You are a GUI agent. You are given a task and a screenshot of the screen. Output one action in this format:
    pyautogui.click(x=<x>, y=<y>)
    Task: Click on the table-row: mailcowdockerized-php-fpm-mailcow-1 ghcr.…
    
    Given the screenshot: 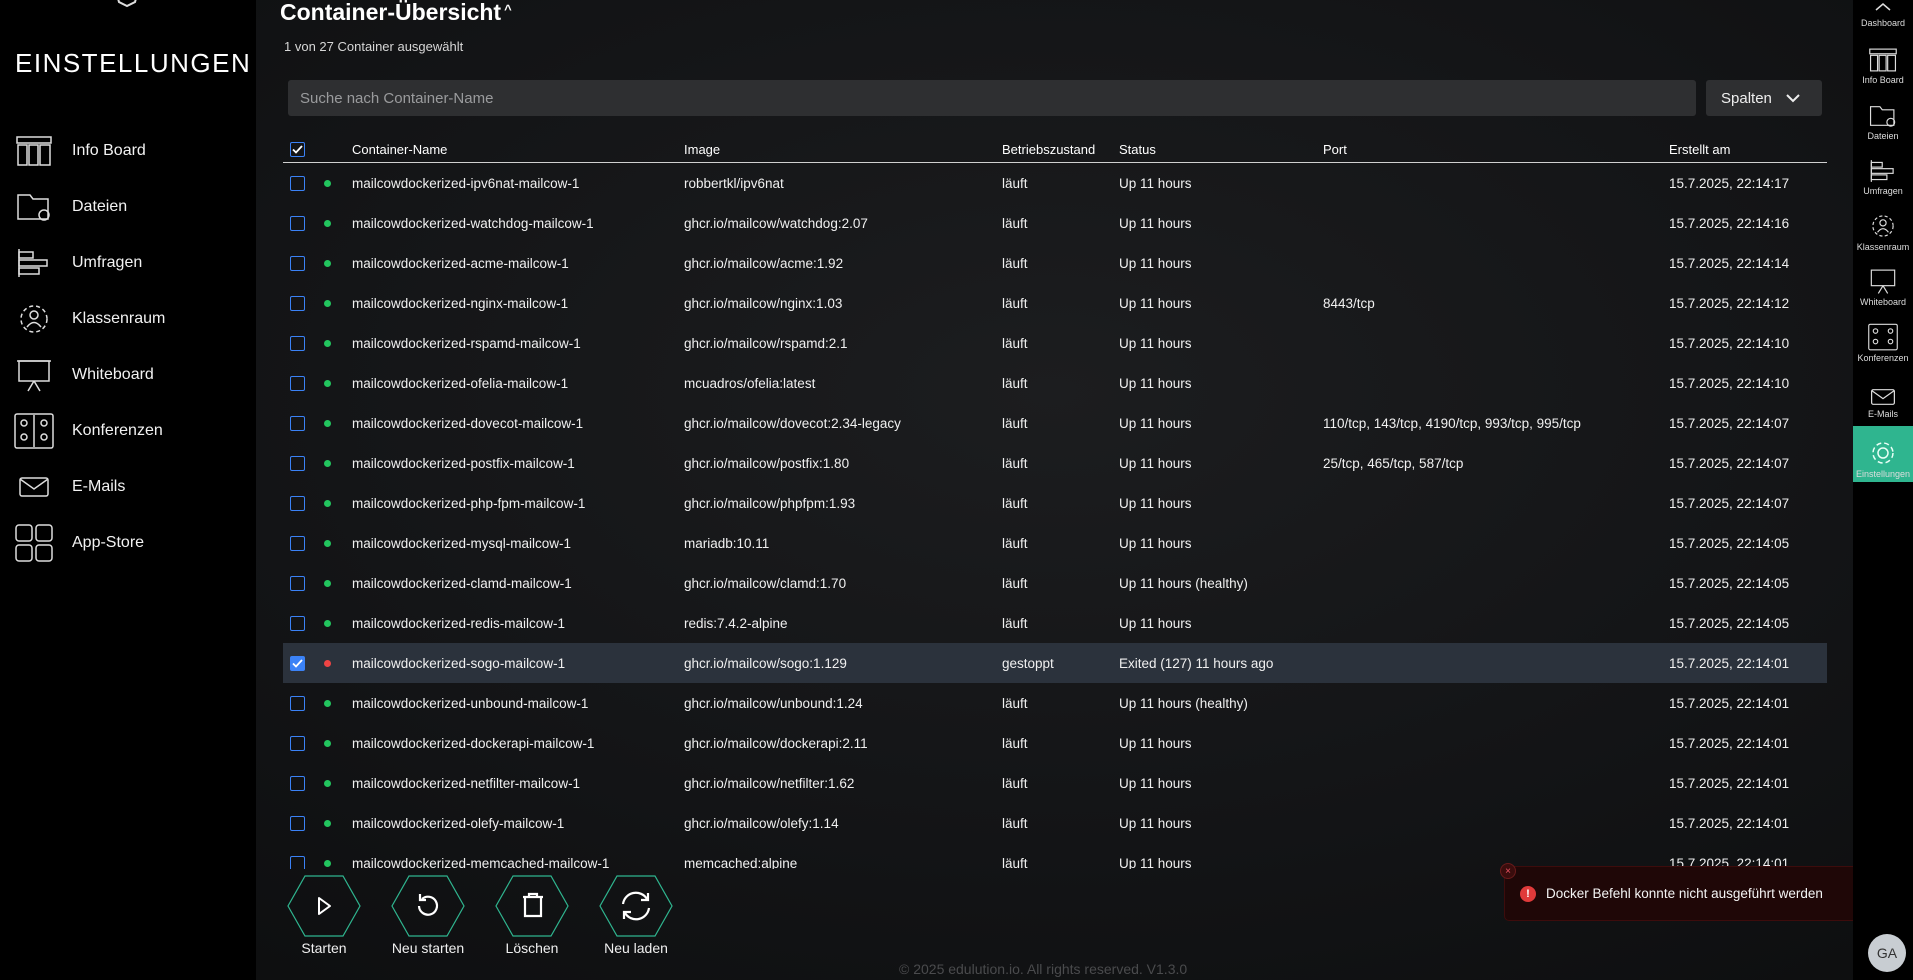 What is the action you would take?
    pyautogui.click(x=1055, y=503)
    